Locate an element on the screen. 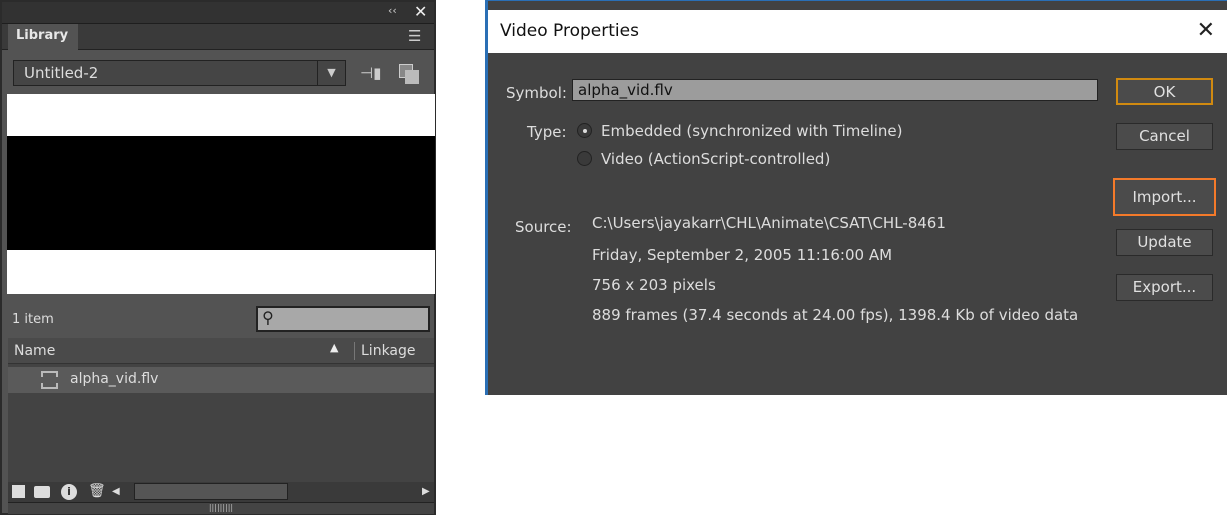 This screenshot has width=1227, height=515. symbol-preview is located at coordinates (221, 194).